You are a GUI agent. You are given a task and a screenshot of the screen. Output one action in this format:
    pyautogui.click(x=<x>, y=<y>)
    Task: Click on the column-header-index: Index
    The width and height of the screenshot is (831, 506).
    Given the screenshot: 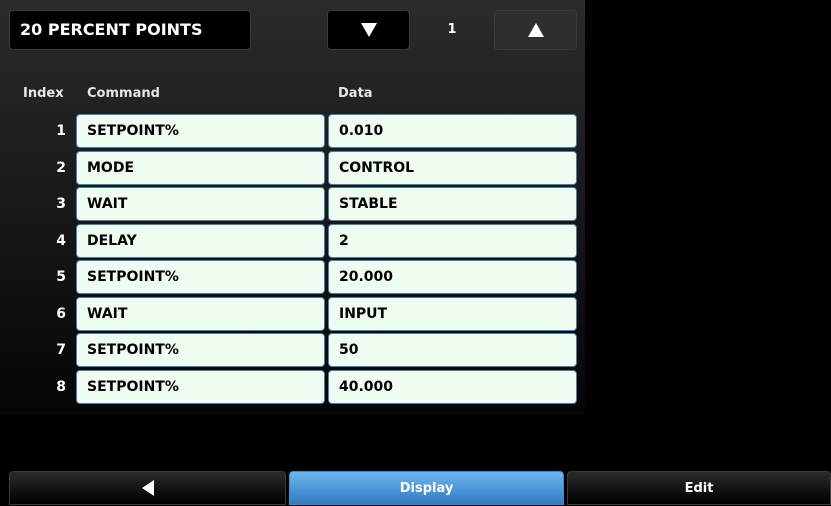 What is the action you would take?
    pyautogui.click(x=43, y=93)
    